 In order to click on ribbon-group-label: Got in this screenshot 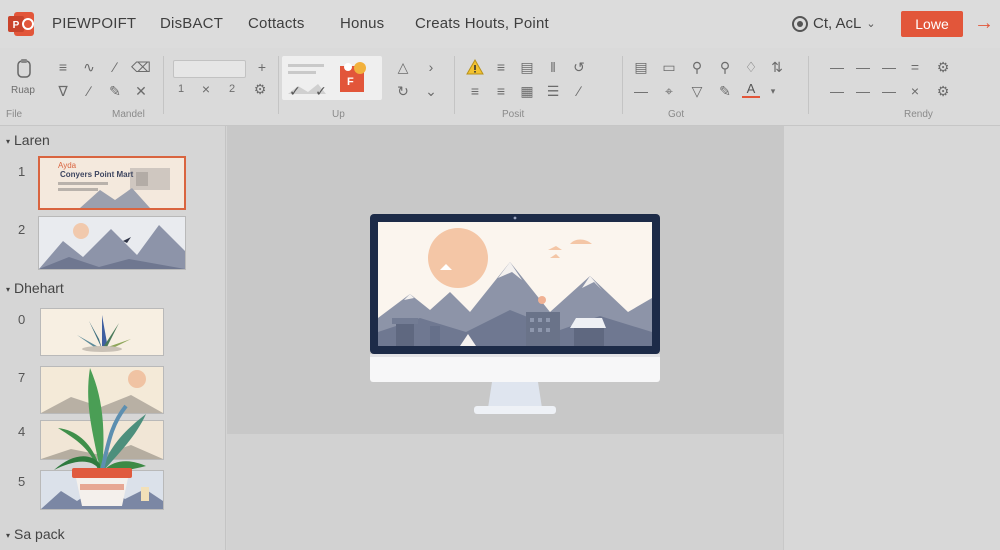, I will do `click(676, 114)`.